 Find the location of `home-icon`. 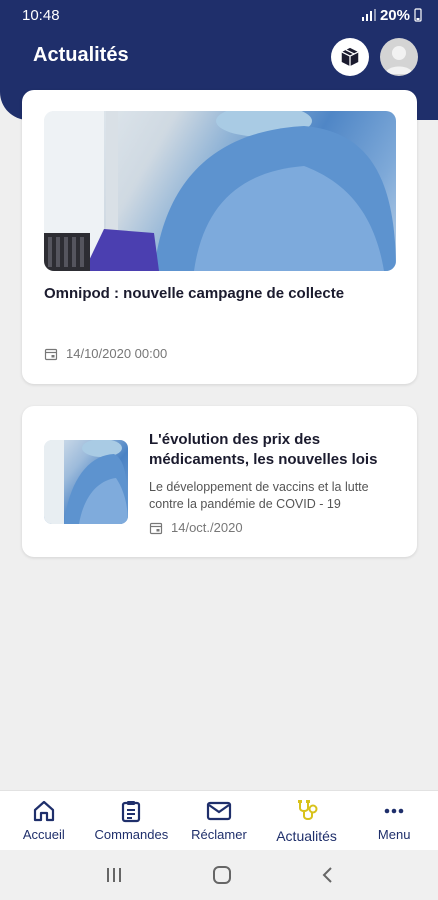

home-icon is located at coordinates (43, 811).